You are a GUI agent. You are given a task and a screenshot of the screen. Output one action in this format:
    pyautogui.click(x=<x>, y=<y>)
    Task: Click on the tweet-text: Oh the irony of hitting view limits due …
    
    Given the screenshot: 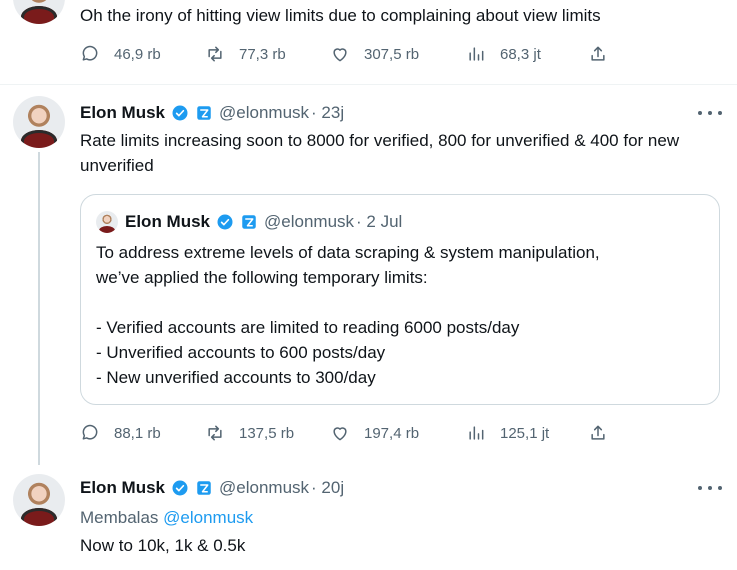 What is the action you would take?
    pyautogui.click(x=340, y=15)
    